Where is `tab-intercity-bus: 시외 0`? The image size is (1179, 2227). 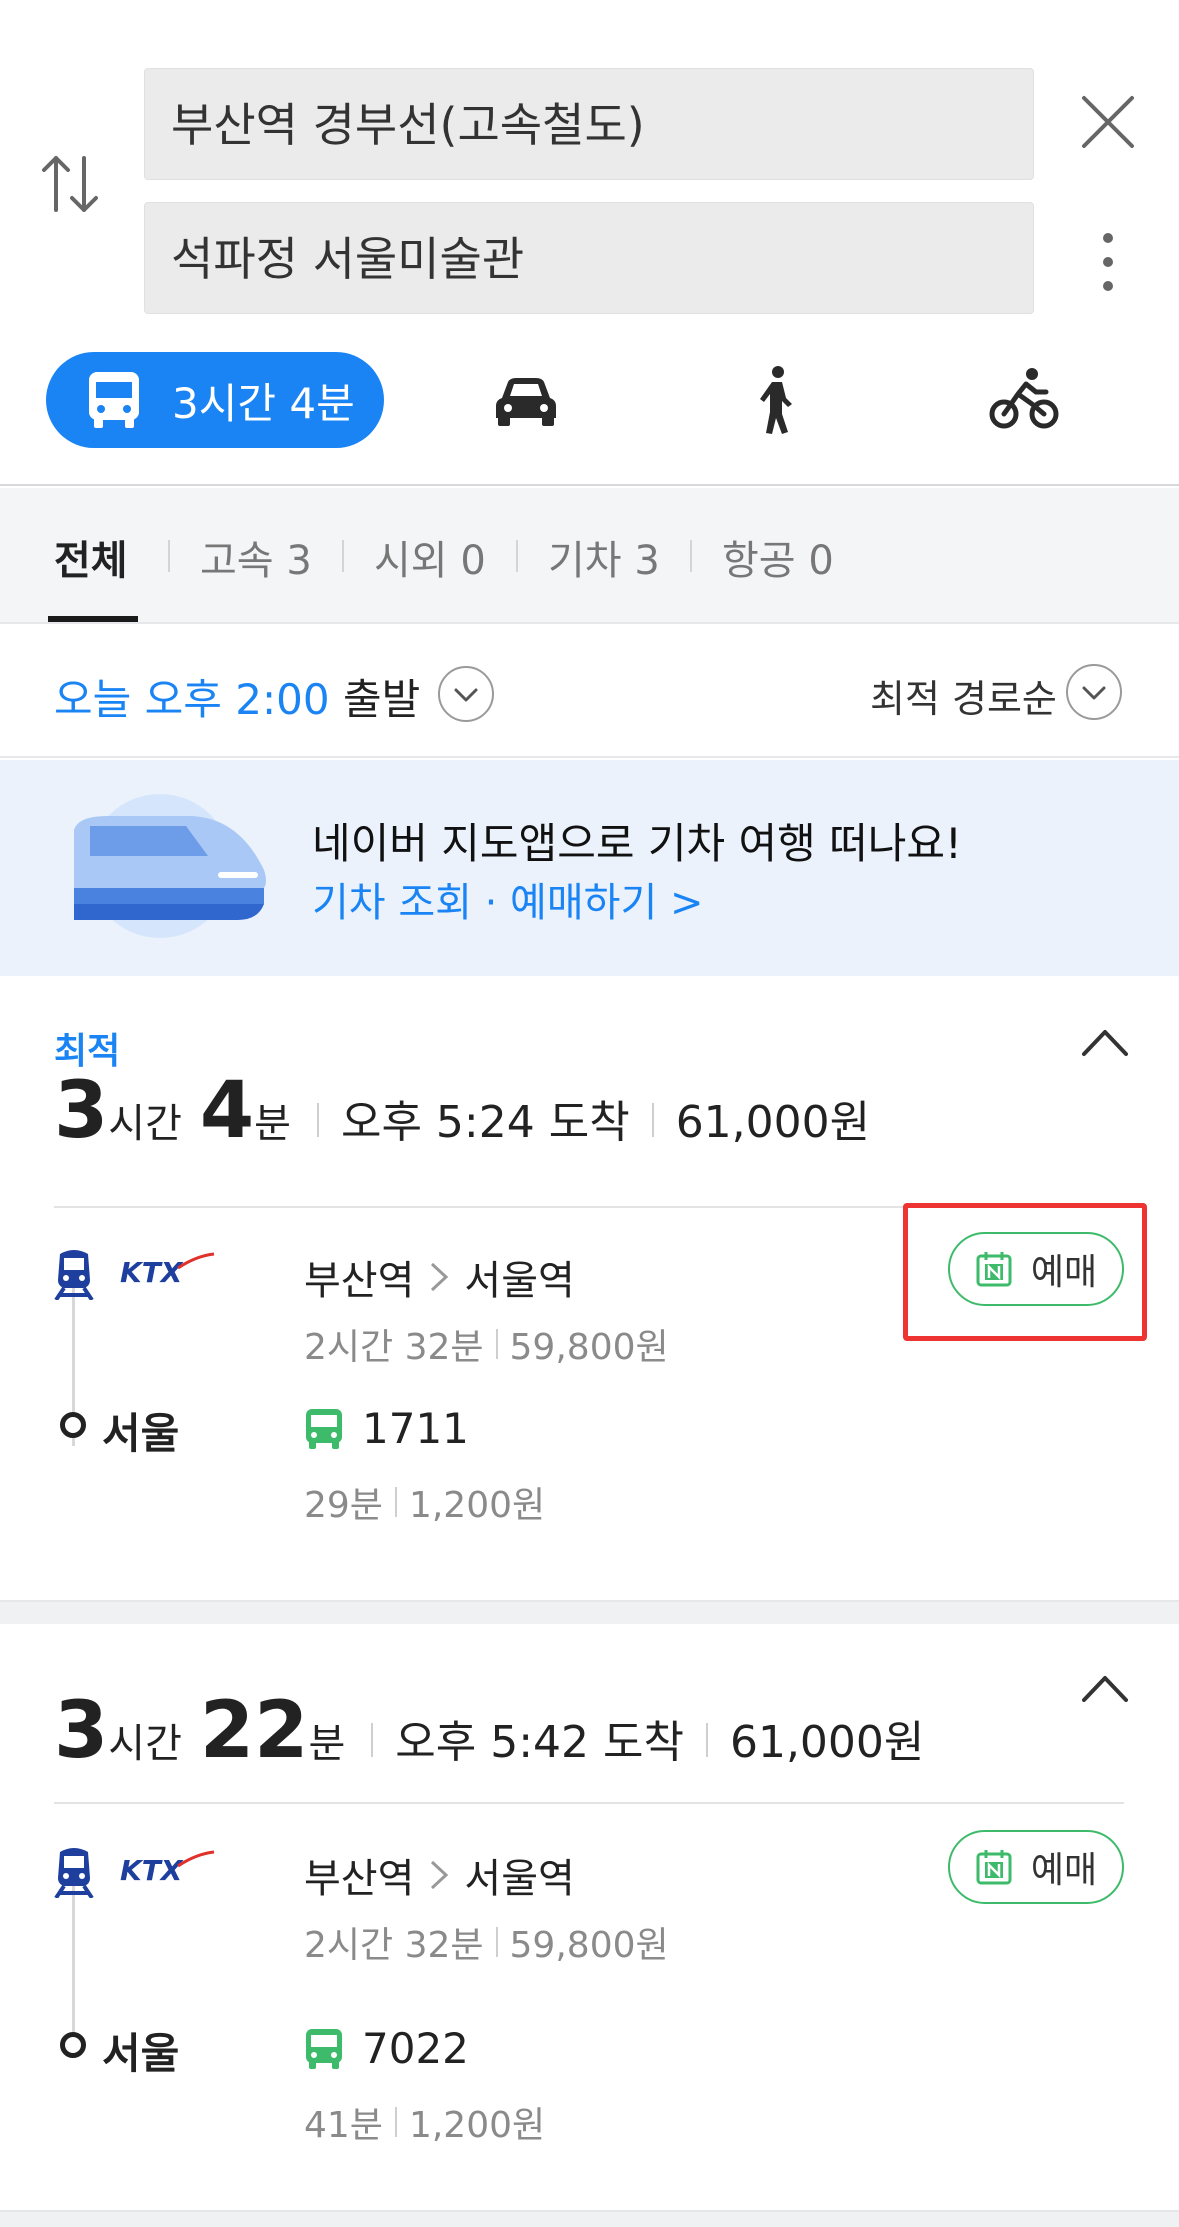
tab-intercity-bus: 시외 0 is located at coordinates (430, 557).